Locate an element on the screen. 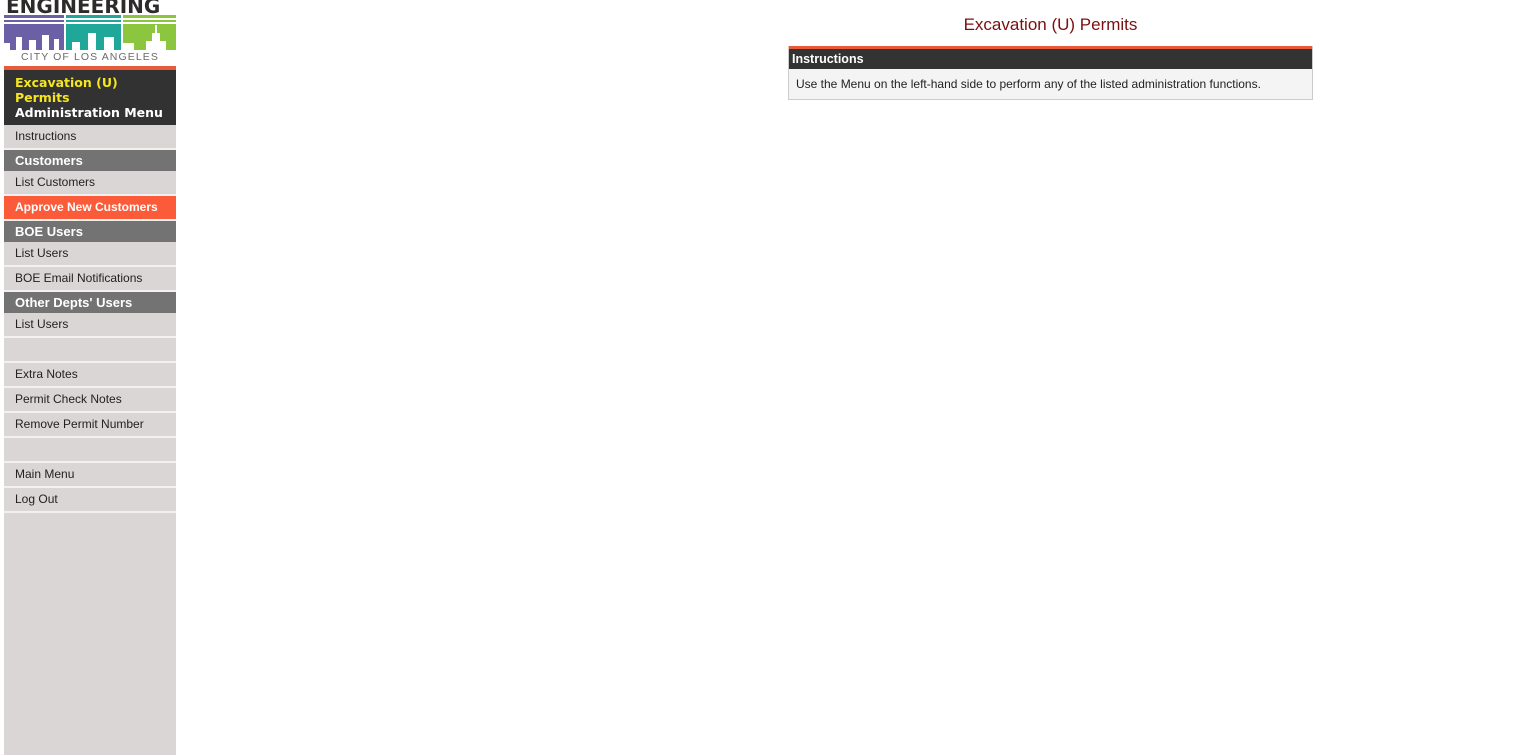  menu-title-app: Excavation (U) Permits is located at coordinates (66, 90).